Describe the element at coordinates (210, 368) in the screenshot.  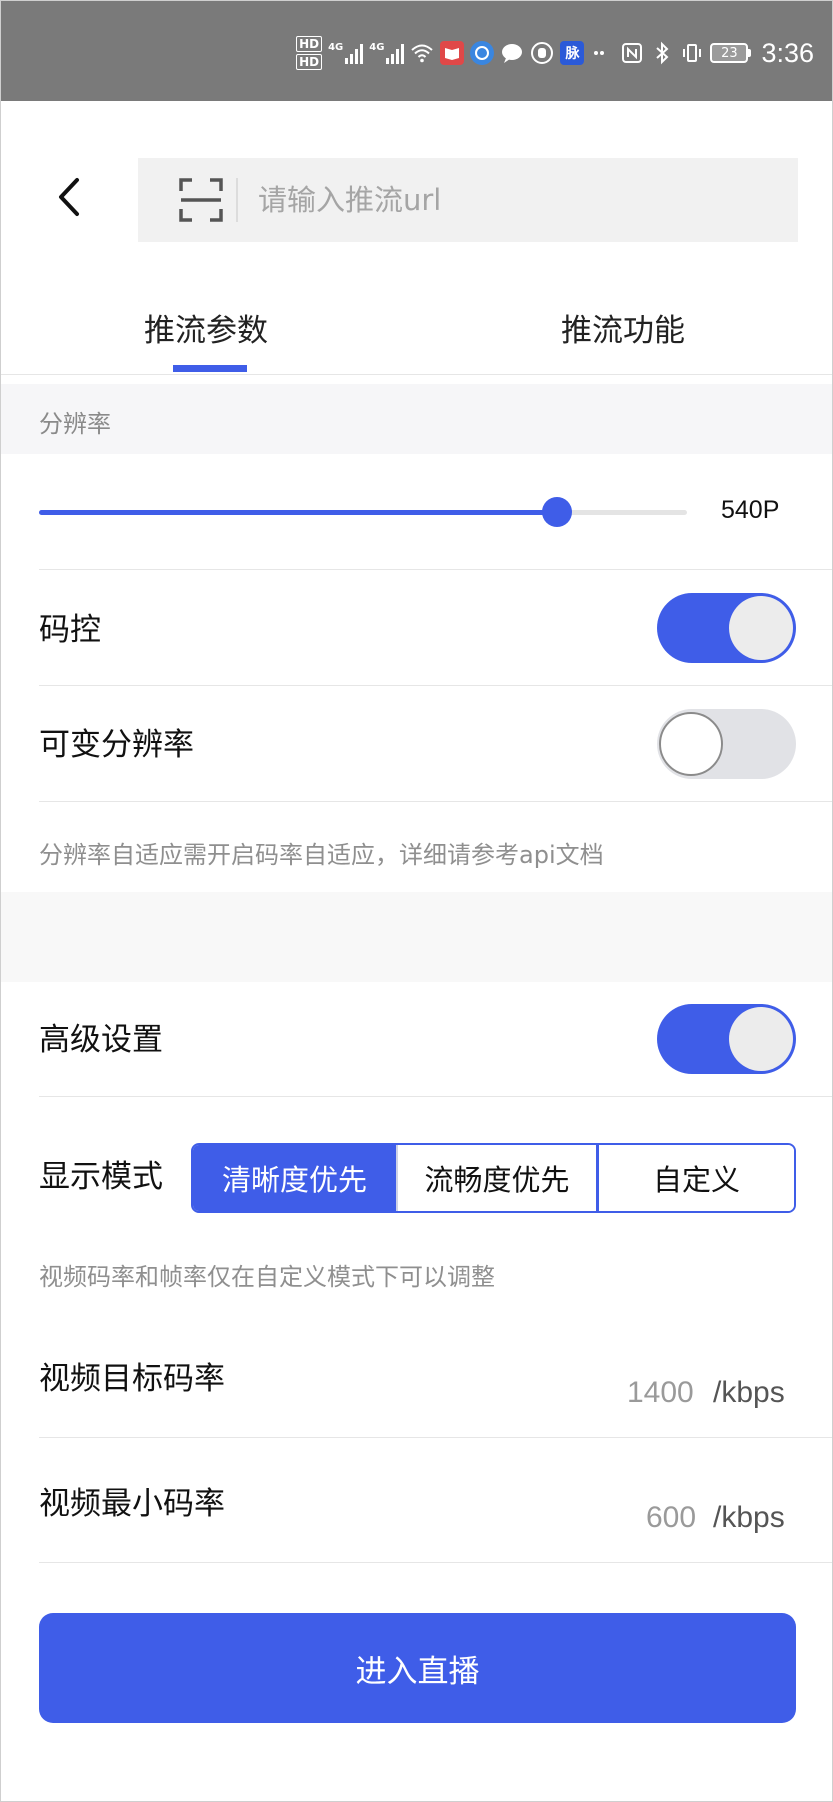
I see `active-tab-indicator` at that location.